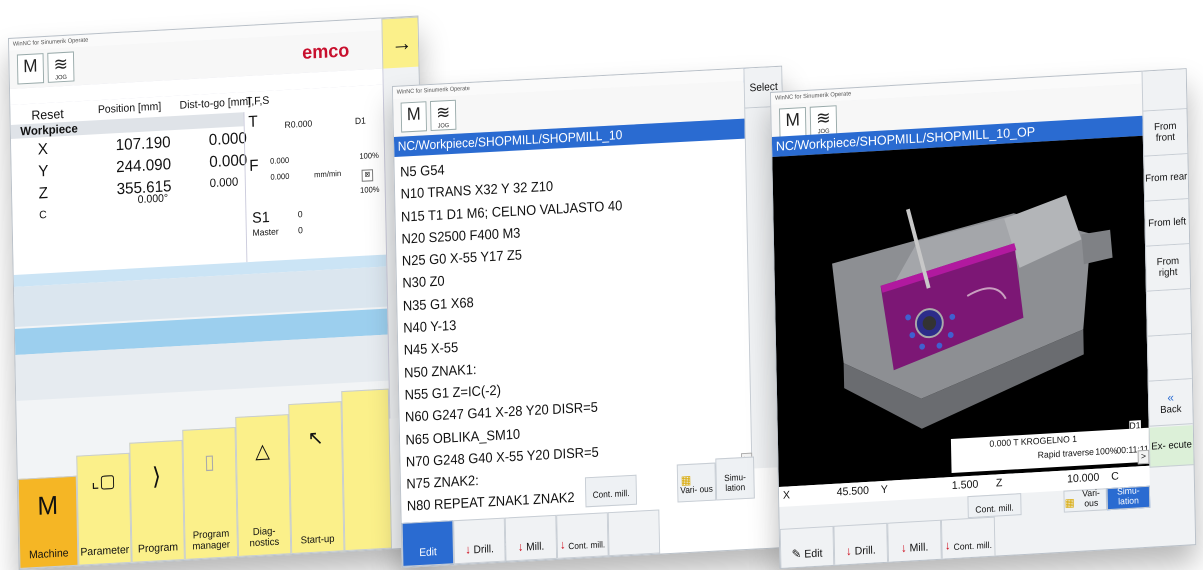  I want to click on execute-label: Ex- ecute, so click(1171, 446).